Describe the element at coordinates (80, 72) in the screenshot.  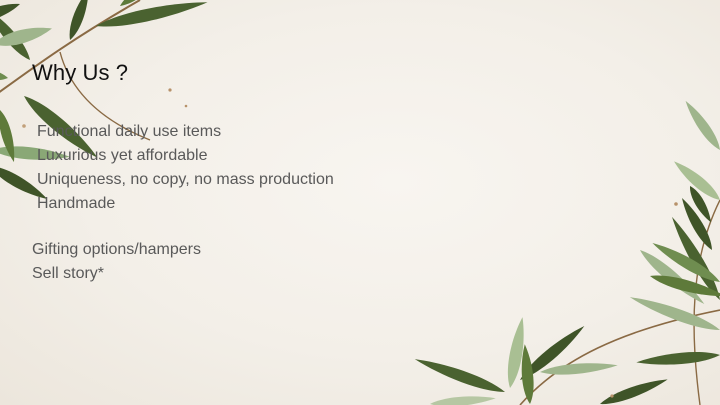
I see `slide-title: Why Us ?` at that location.